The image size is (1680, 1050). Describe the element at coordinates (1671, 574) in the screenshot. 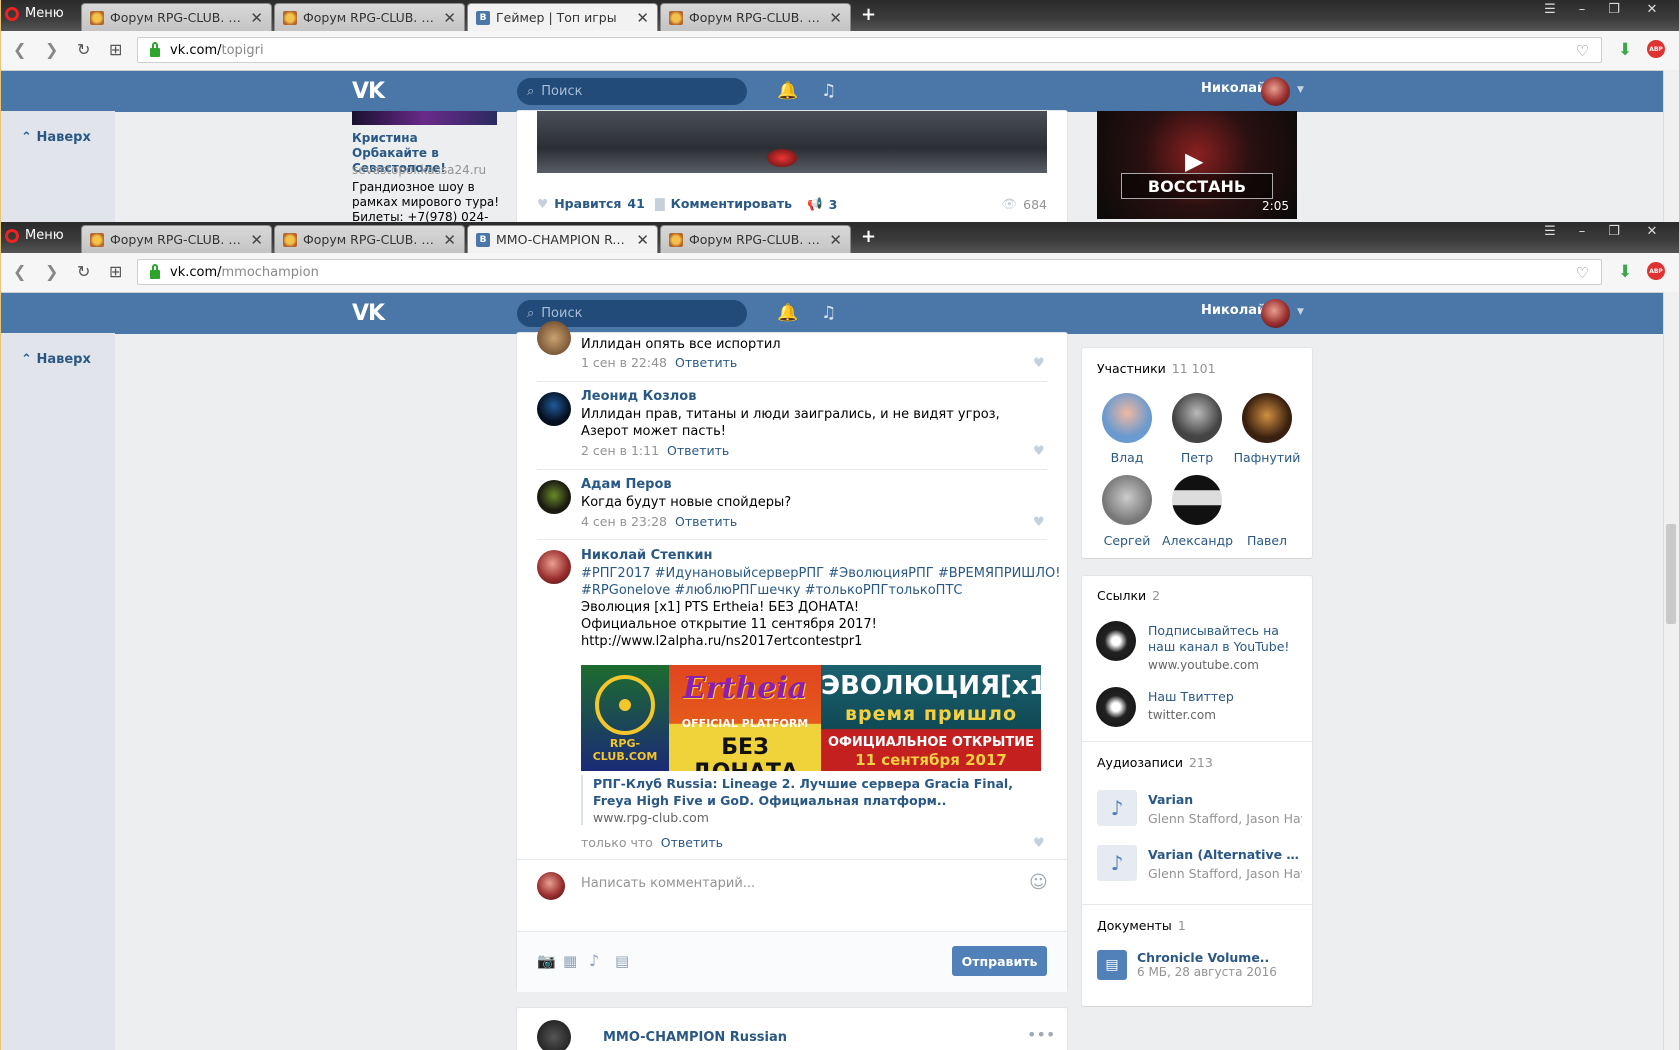

I see `scrollbar-thumb` at that location.